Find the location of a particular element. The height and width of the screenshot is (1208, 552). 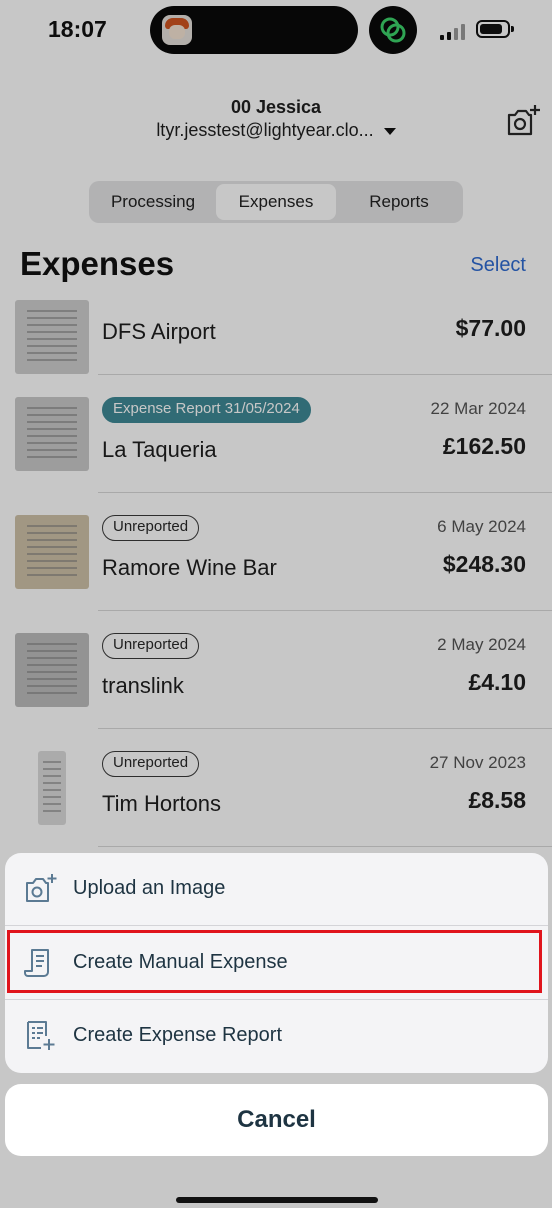

action-label: Create Expense Report is located at coordinates (178, 1035).